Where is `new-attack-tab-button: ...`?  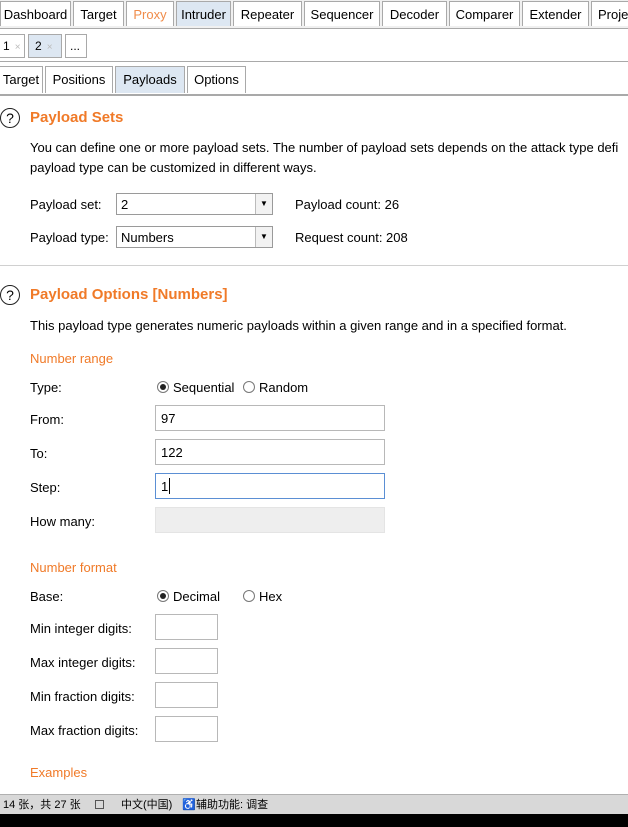
new-attack-tab-button: ... is located at coordinates (76, 46).